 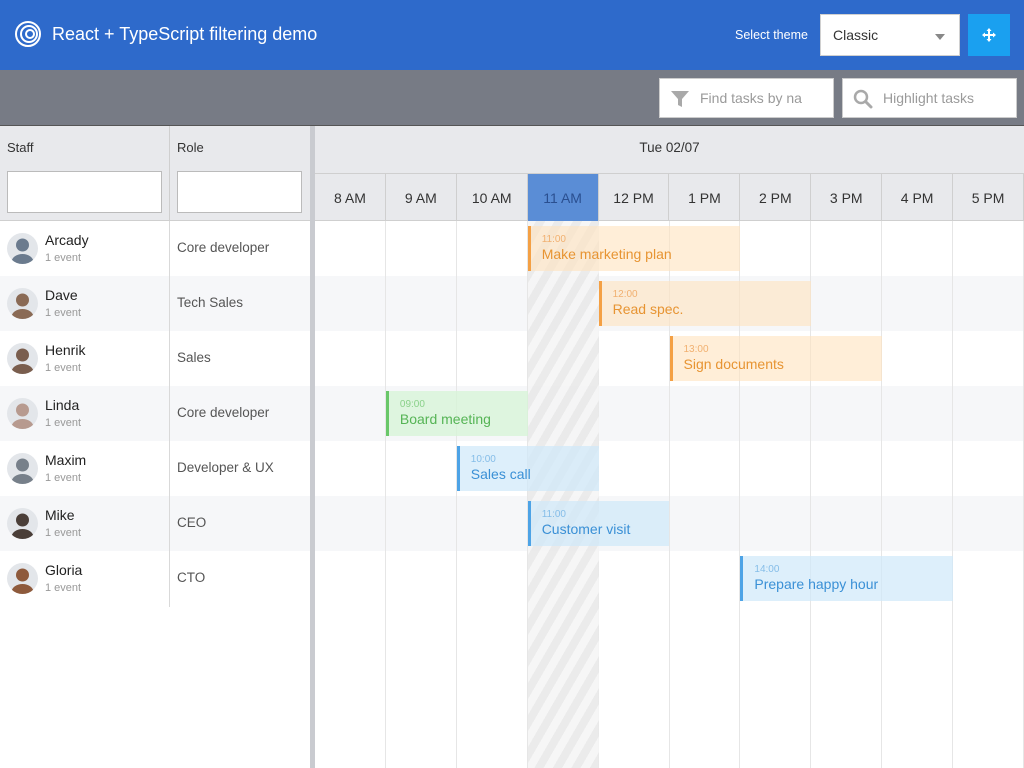 I want to click on staff-name: Gloria, so click(x=64, y=570).